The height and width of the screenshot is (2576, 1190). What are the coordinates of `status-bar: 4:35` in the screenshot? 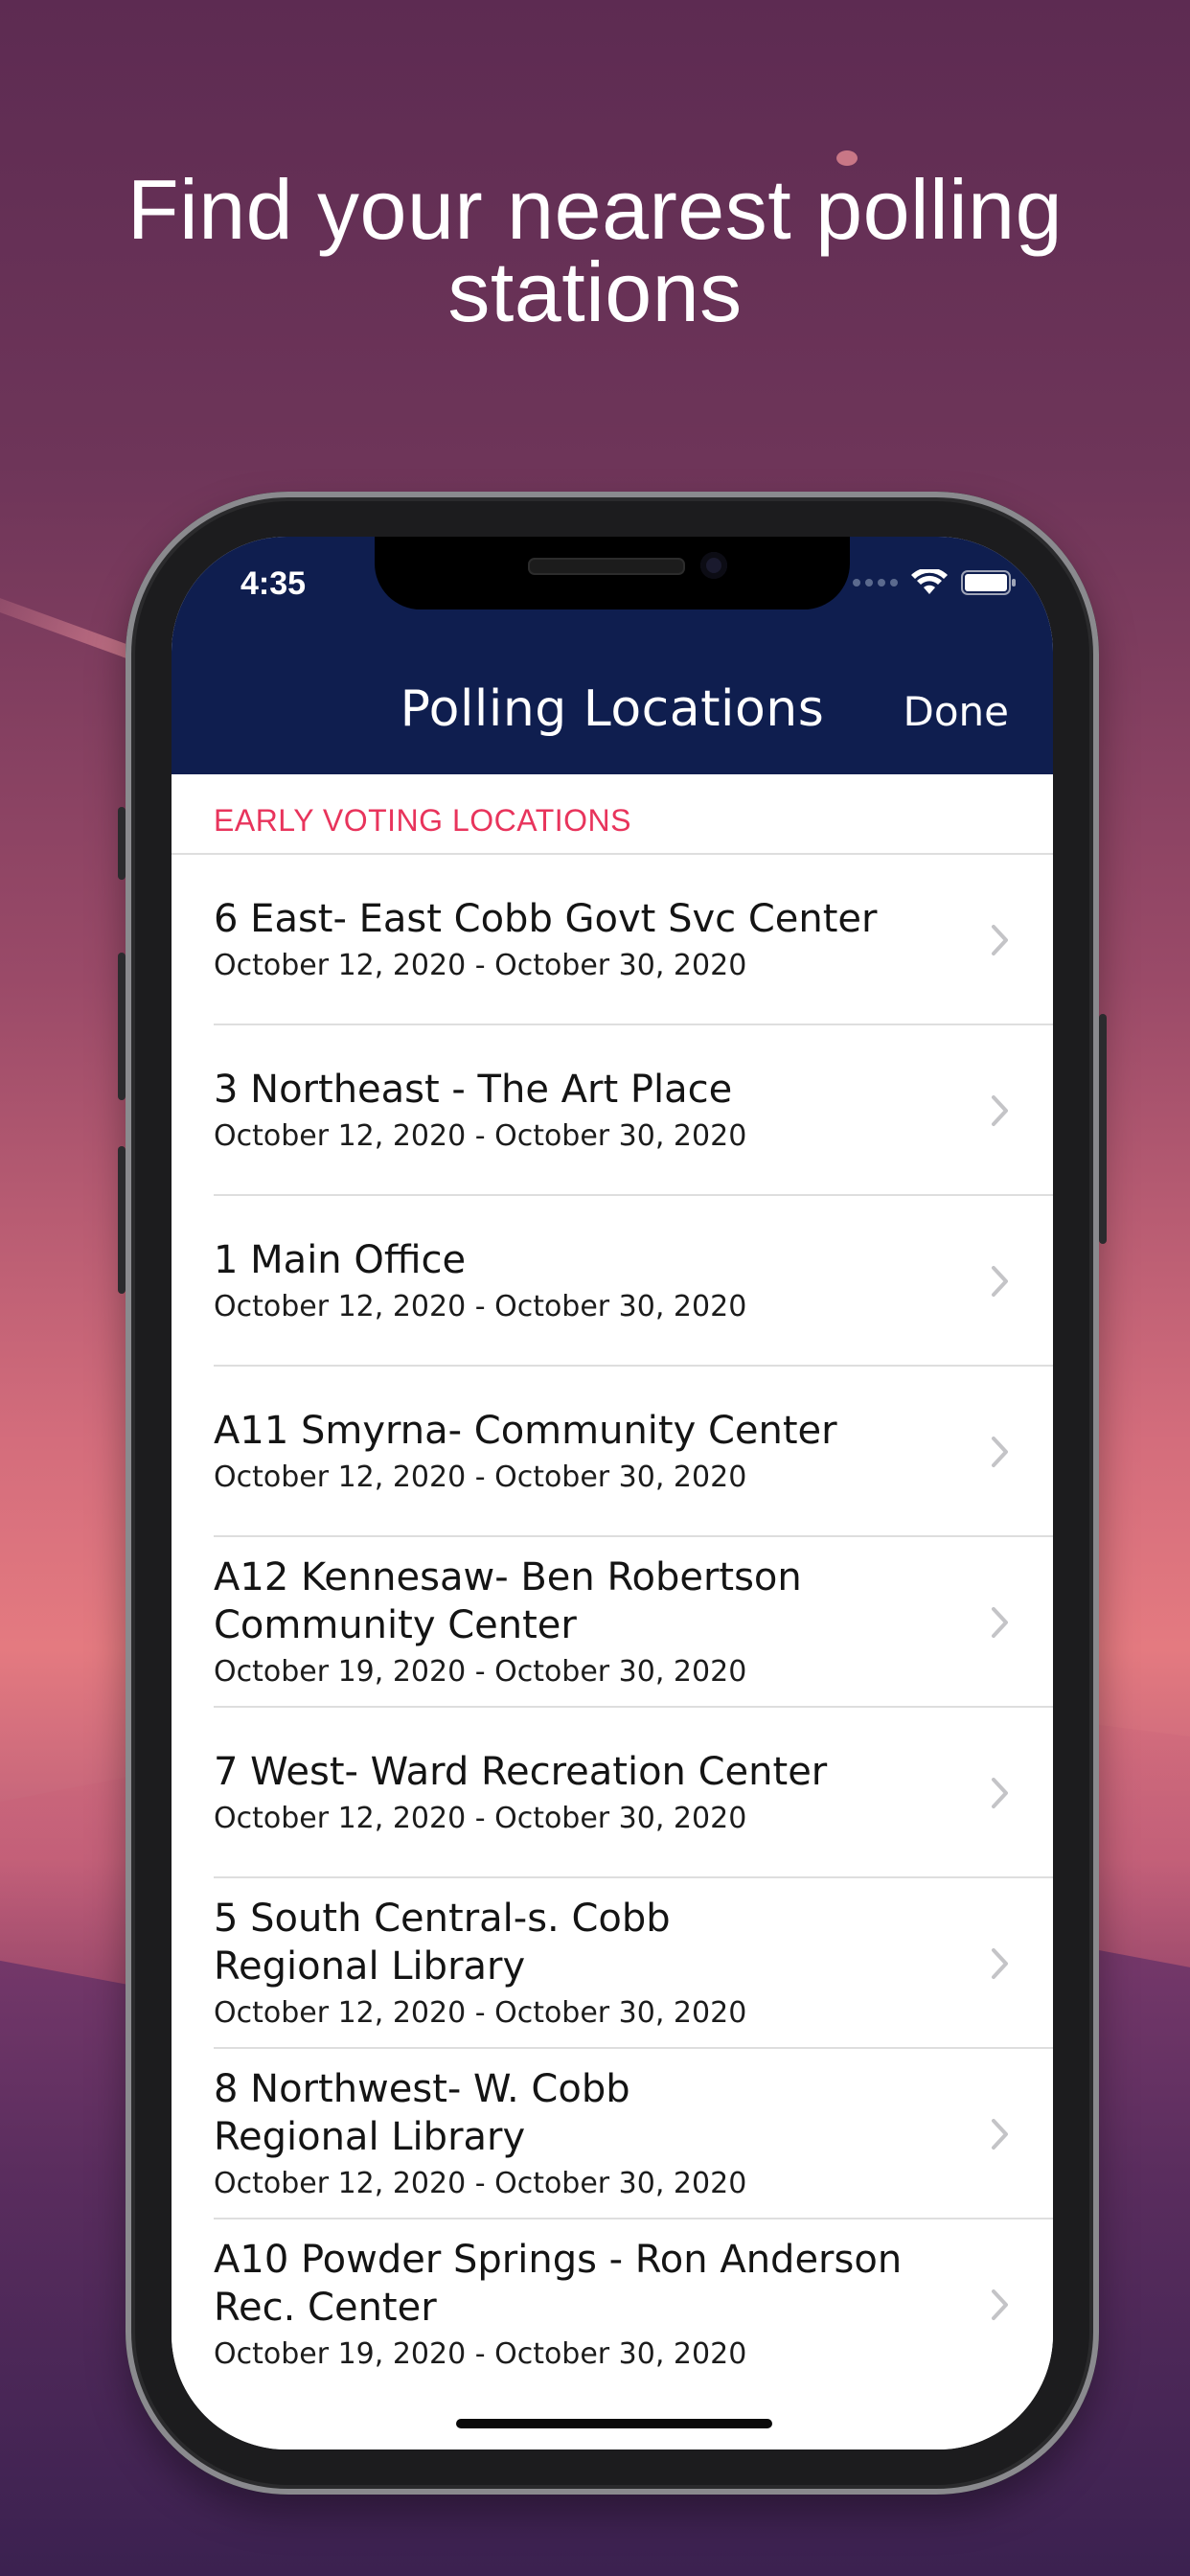 It's located at (612, 595).